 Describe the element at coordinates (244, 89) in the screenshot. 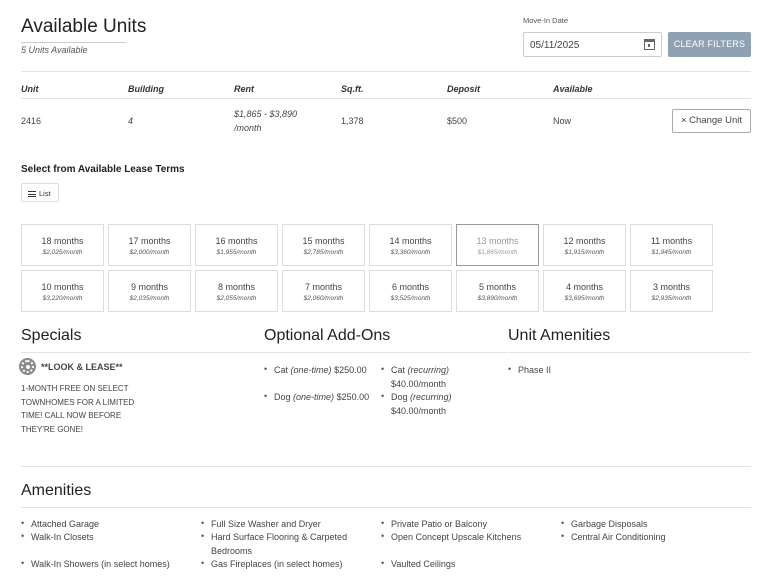

I see `col-header-rent: Rent` at that location.